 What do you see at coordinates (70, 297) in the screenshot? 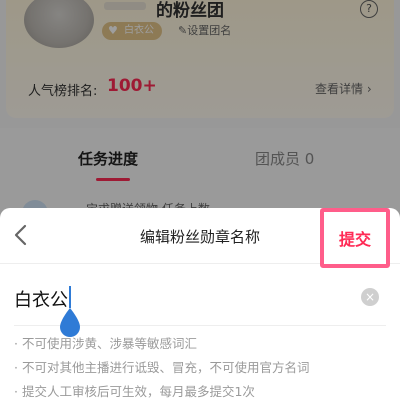
I see `text-cursor` at bounding box center [70, 297].